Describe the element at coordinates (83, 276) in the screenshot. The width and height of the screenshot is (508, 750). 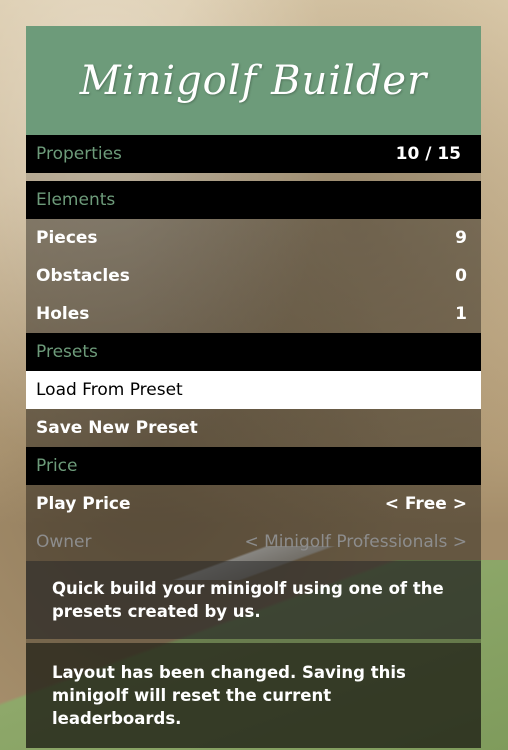
I see `item-label: Obstacles` at that location.